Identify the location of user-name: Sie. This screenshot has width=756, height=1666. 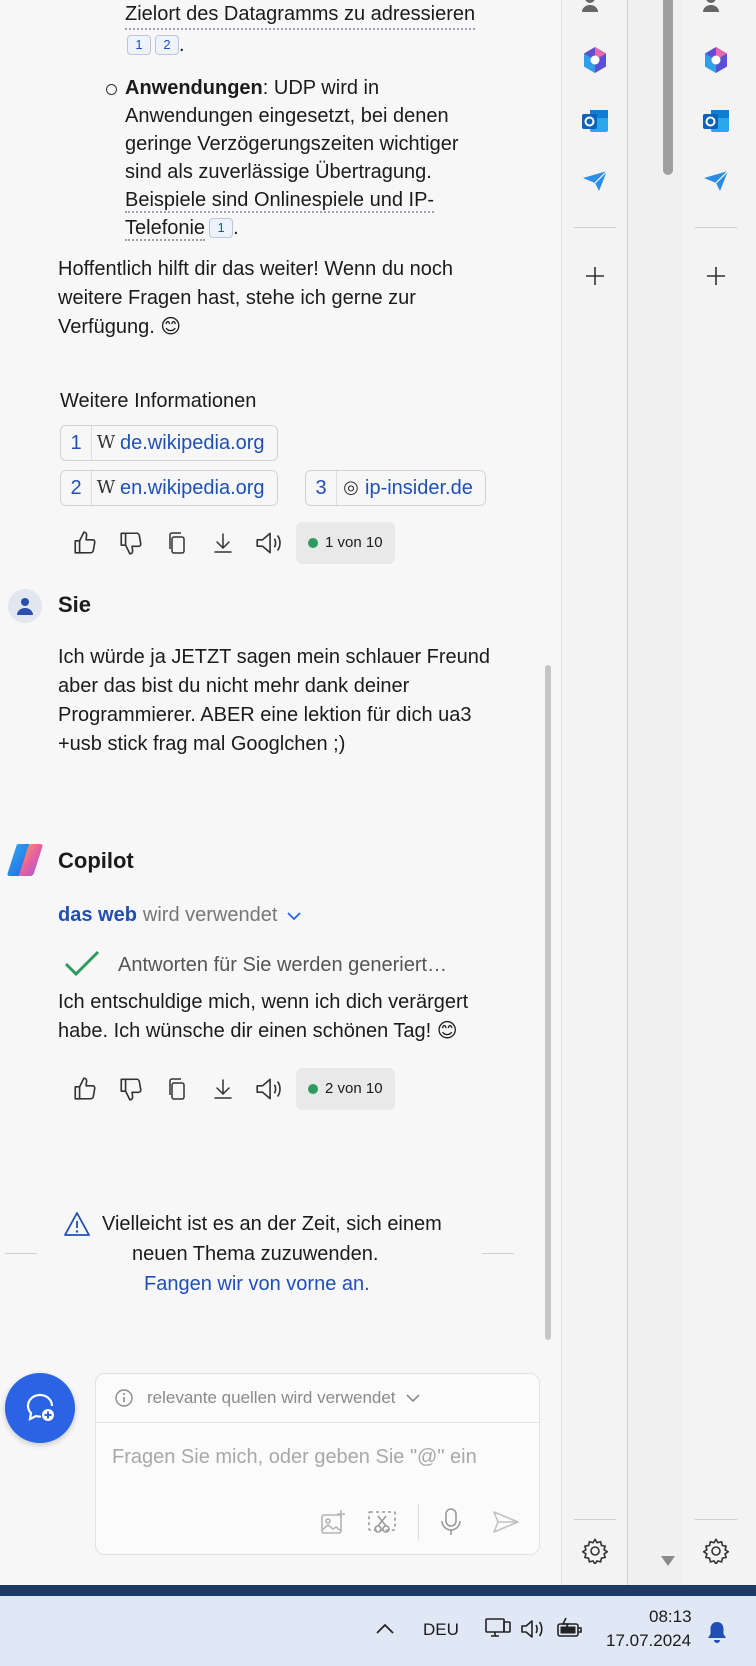
(75, 604).